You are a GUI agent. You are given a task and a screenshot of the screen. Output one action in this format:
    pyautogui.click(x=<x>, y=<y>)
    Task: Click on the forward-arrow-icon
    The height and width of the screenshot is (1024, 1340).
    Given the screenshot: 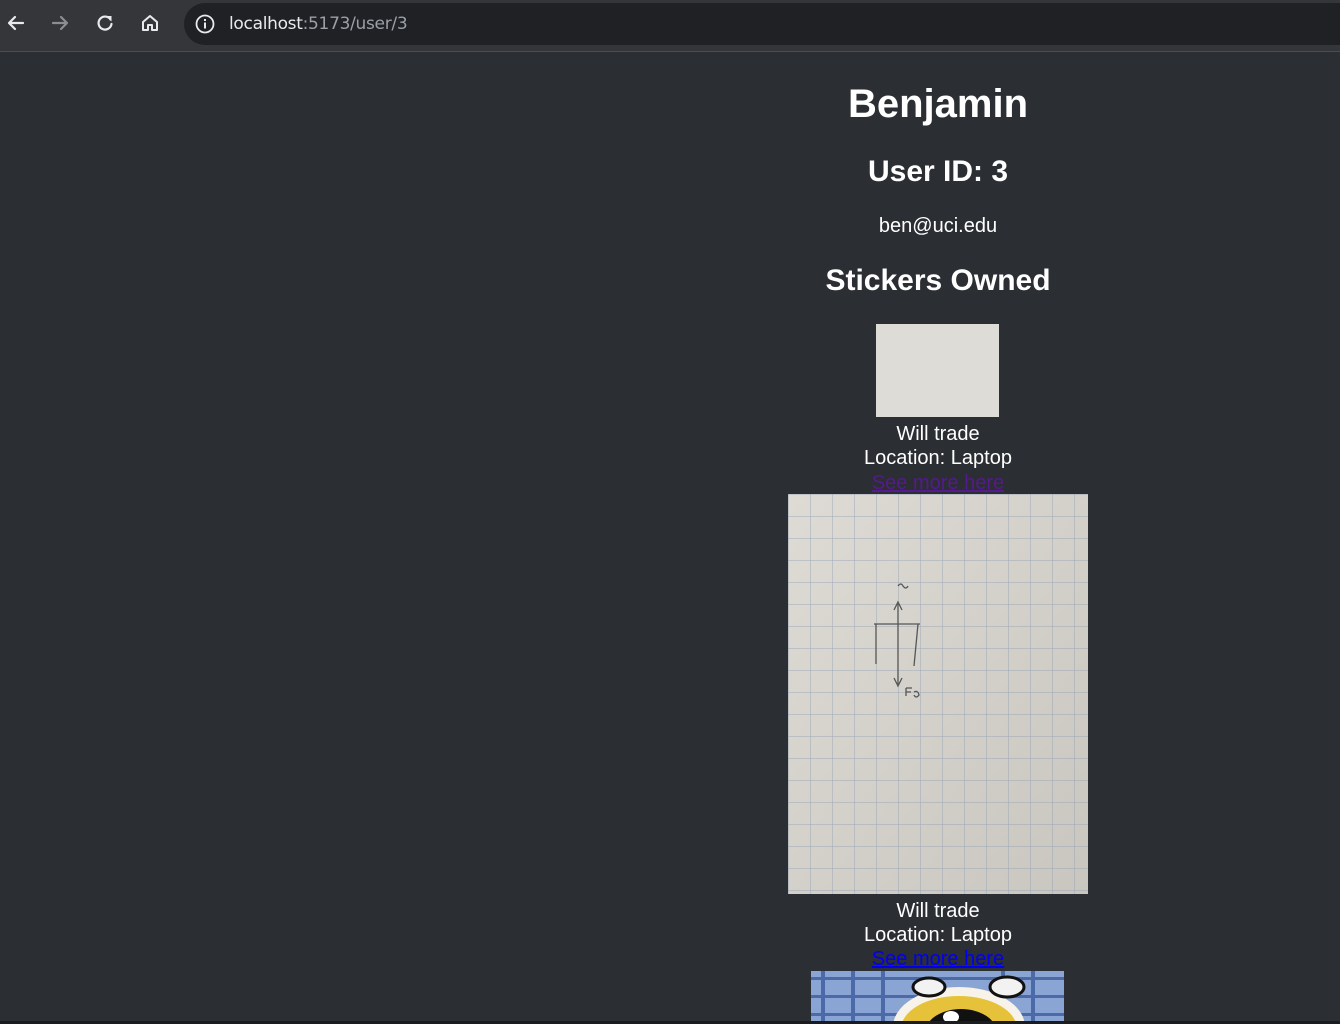 What is the action you would take?
    pyautogui.click(x=60, y=23)
    